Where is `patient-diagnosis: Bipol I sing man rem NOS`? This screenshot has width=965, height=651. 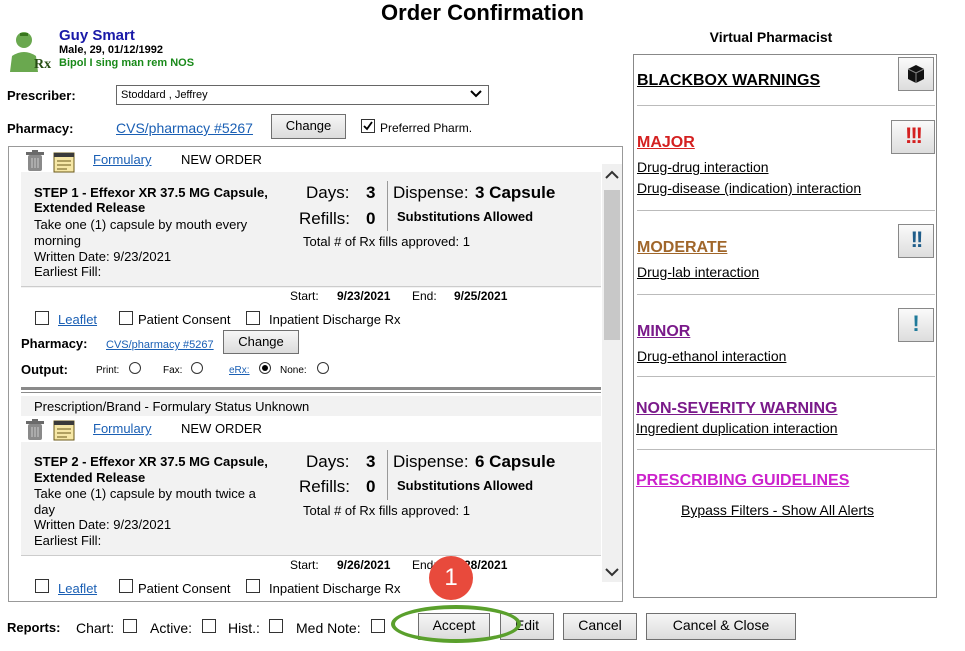 patient-diagnosis: Bipol I sing man rem NOS is located at coordinates (127, 63).